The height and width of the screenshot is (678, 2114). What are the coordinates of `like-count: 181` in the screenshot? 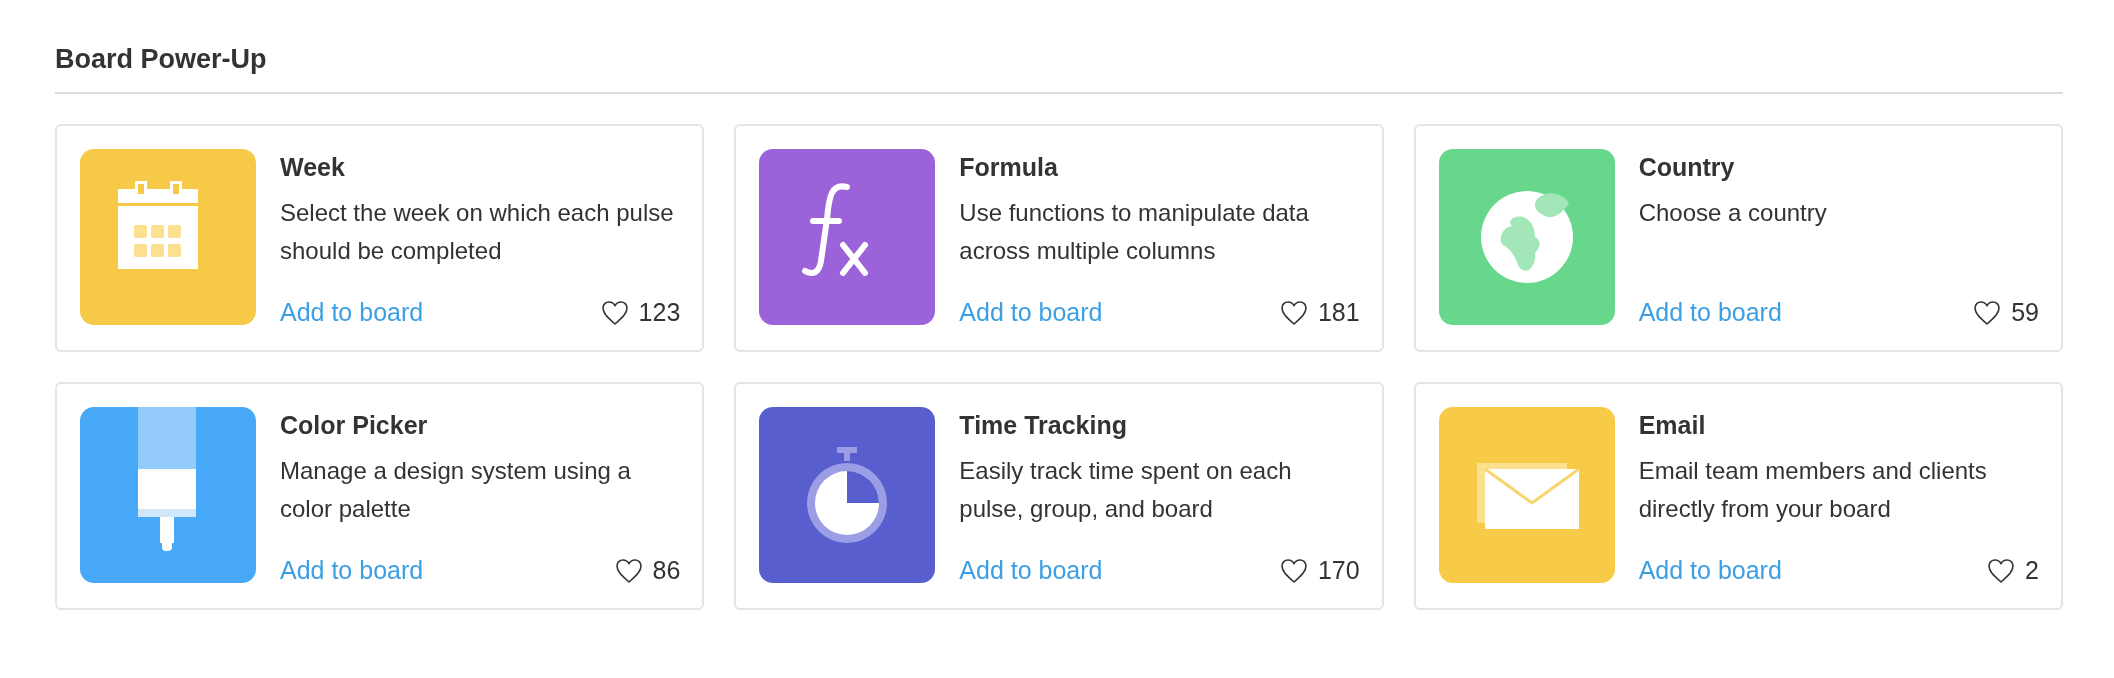 It's located at (1338, 312).